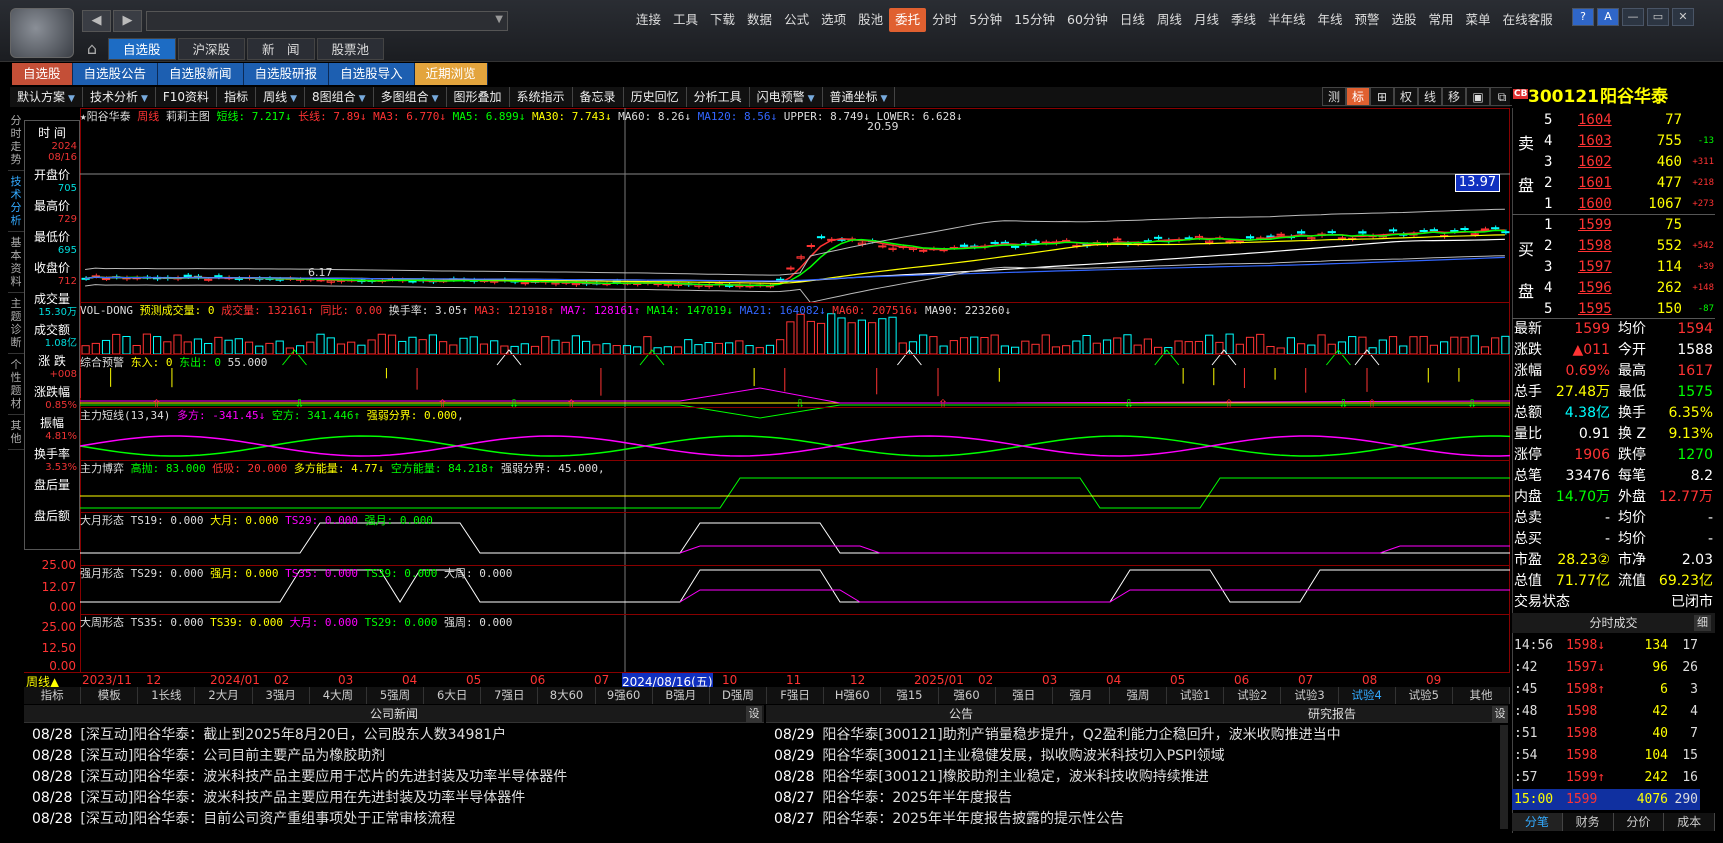  What do you see at coordinates (142, 49) in the screenshot?
I see `top-tab-0: 自选股` at bounding box center [142, 49].